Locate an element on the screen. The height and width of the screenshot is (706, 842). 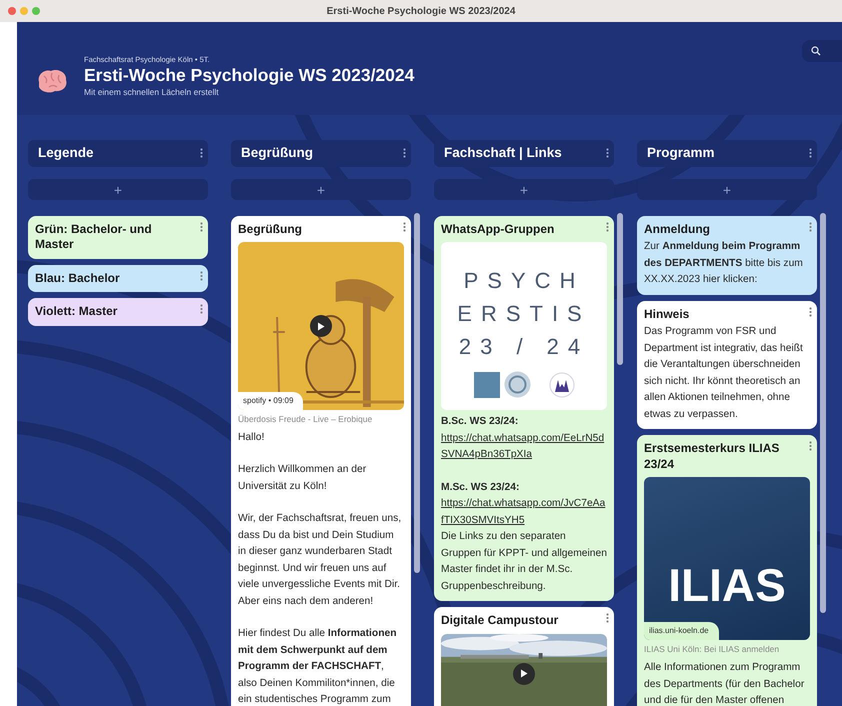
post-title: Hinweis is located at coordinates (667, 314).